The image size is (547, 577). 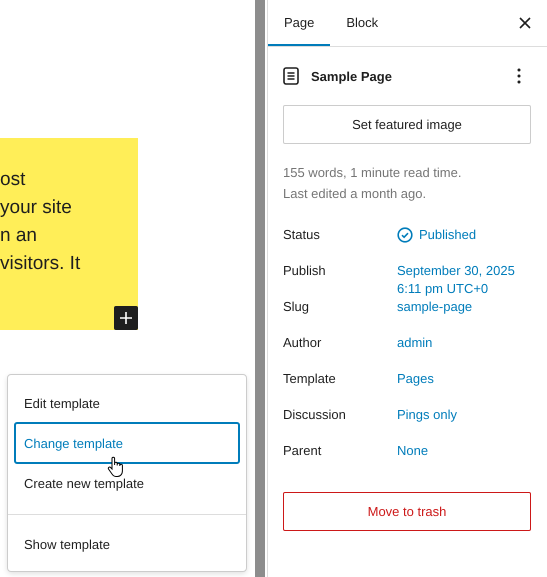 What do you see at coordinates (19, 236) in the screenshot?
I see `cover-text-line: n an` at bounding box center [19, 236].